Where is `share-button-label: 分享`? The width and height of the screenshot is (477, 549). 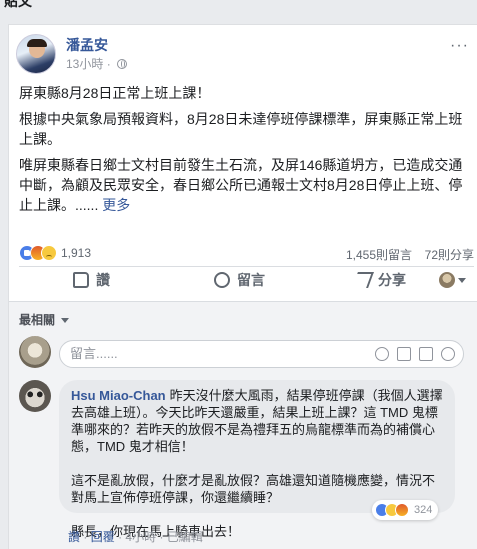
share-button-label: 分享 is located at coordinates (392, 280).